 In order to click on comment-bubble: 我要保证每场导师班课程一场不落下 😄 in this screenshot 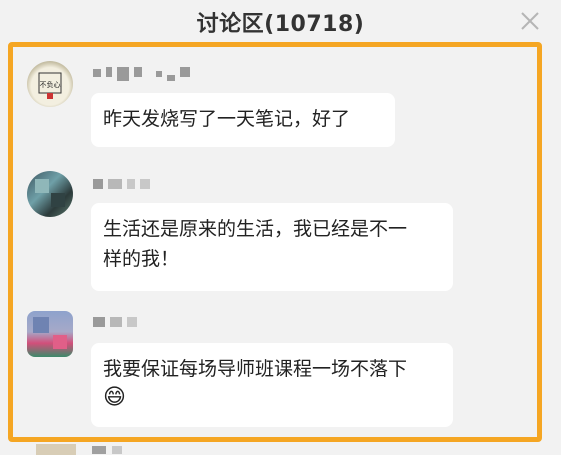, I will do `click(272, 385)`.